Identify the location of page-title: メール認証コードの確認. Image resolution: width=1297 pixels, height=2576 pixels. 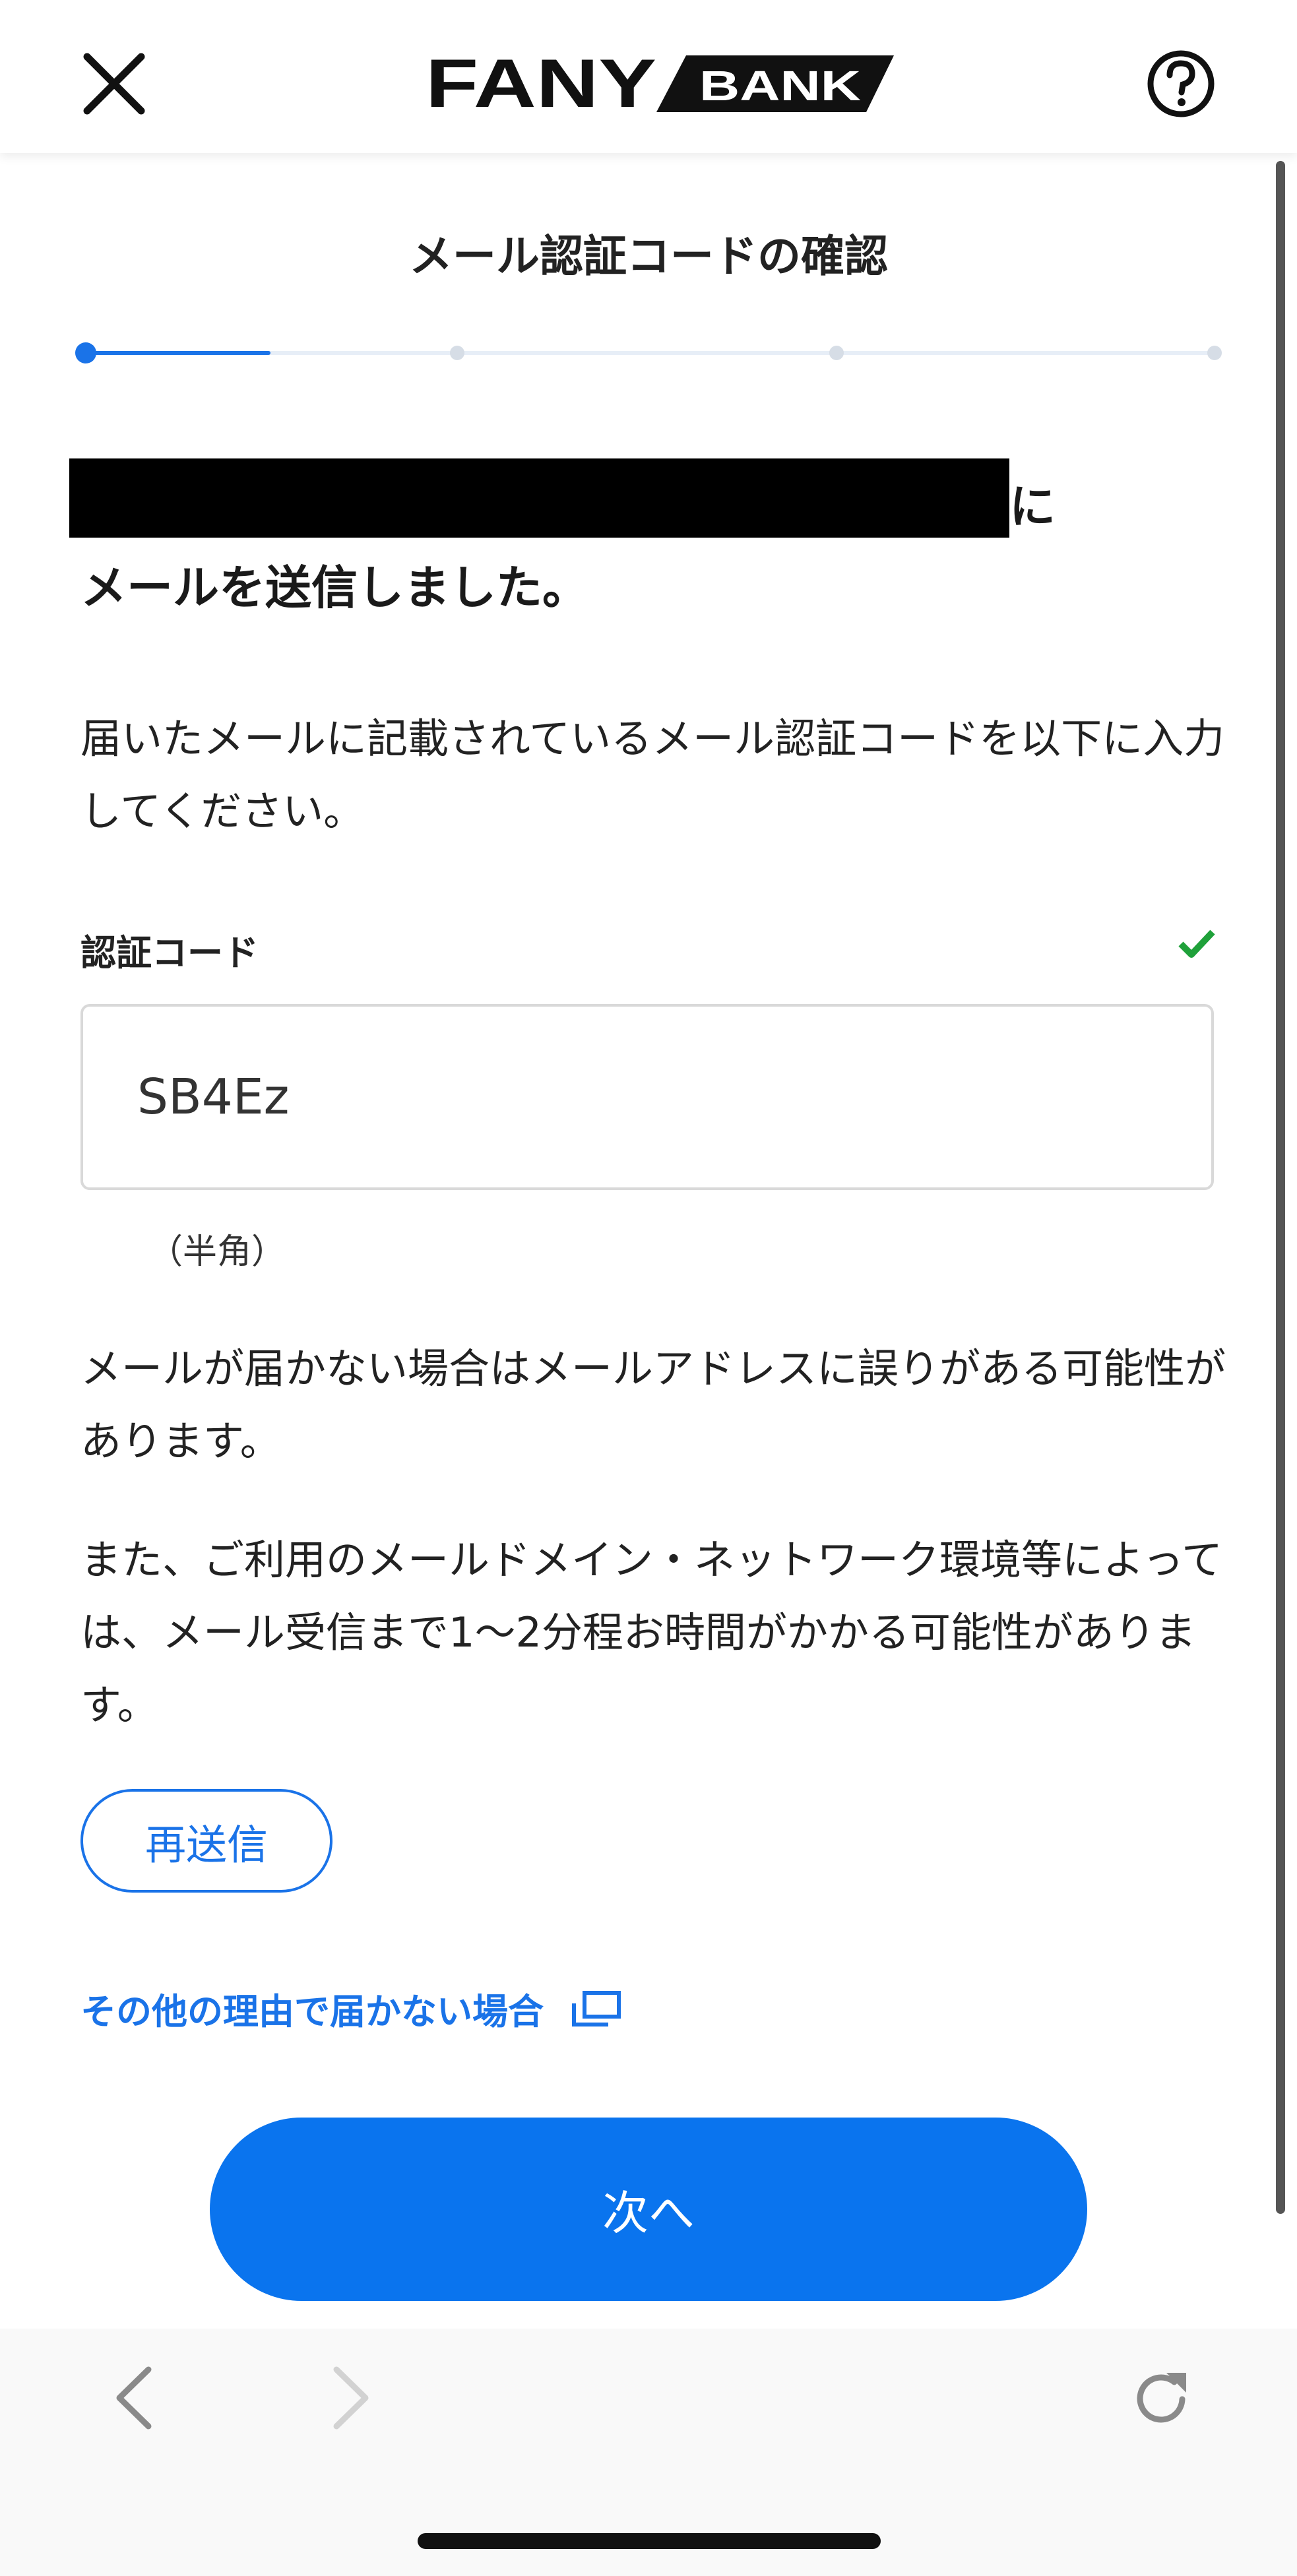
(648, 256).